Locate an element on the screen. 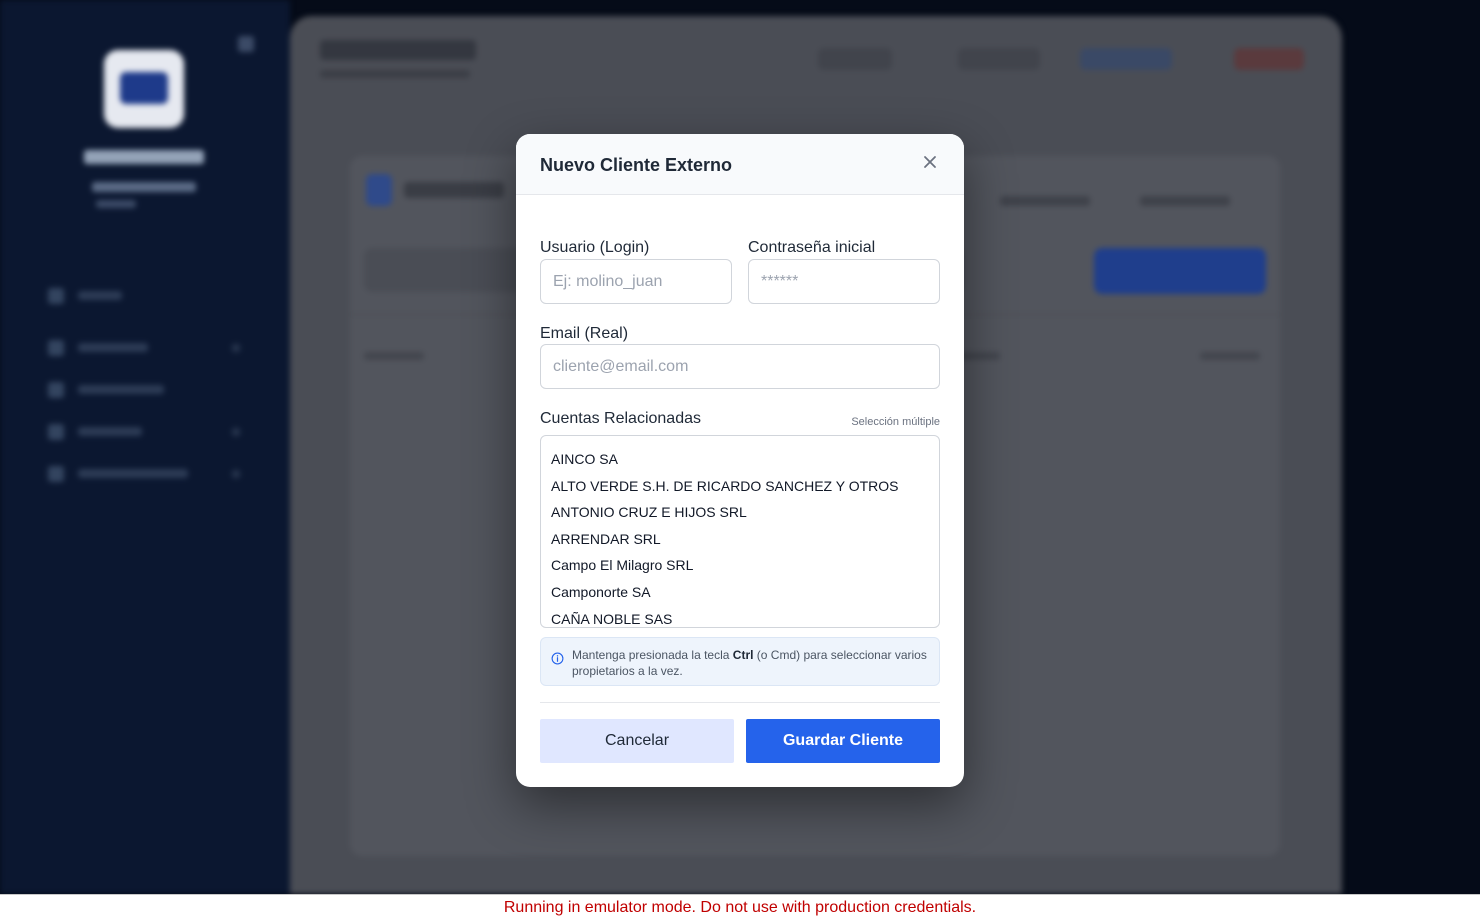  info-text-before: Mantenga presionada la tecla is located at coordinates (652, 655).